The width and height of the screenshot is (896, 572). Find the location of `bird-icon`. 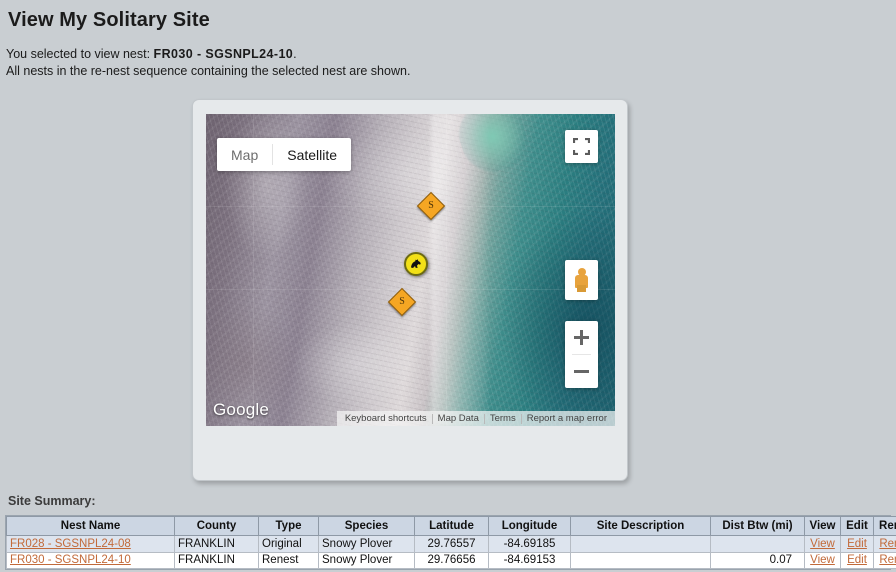

bird-icon is located at coordinates (416, 264).